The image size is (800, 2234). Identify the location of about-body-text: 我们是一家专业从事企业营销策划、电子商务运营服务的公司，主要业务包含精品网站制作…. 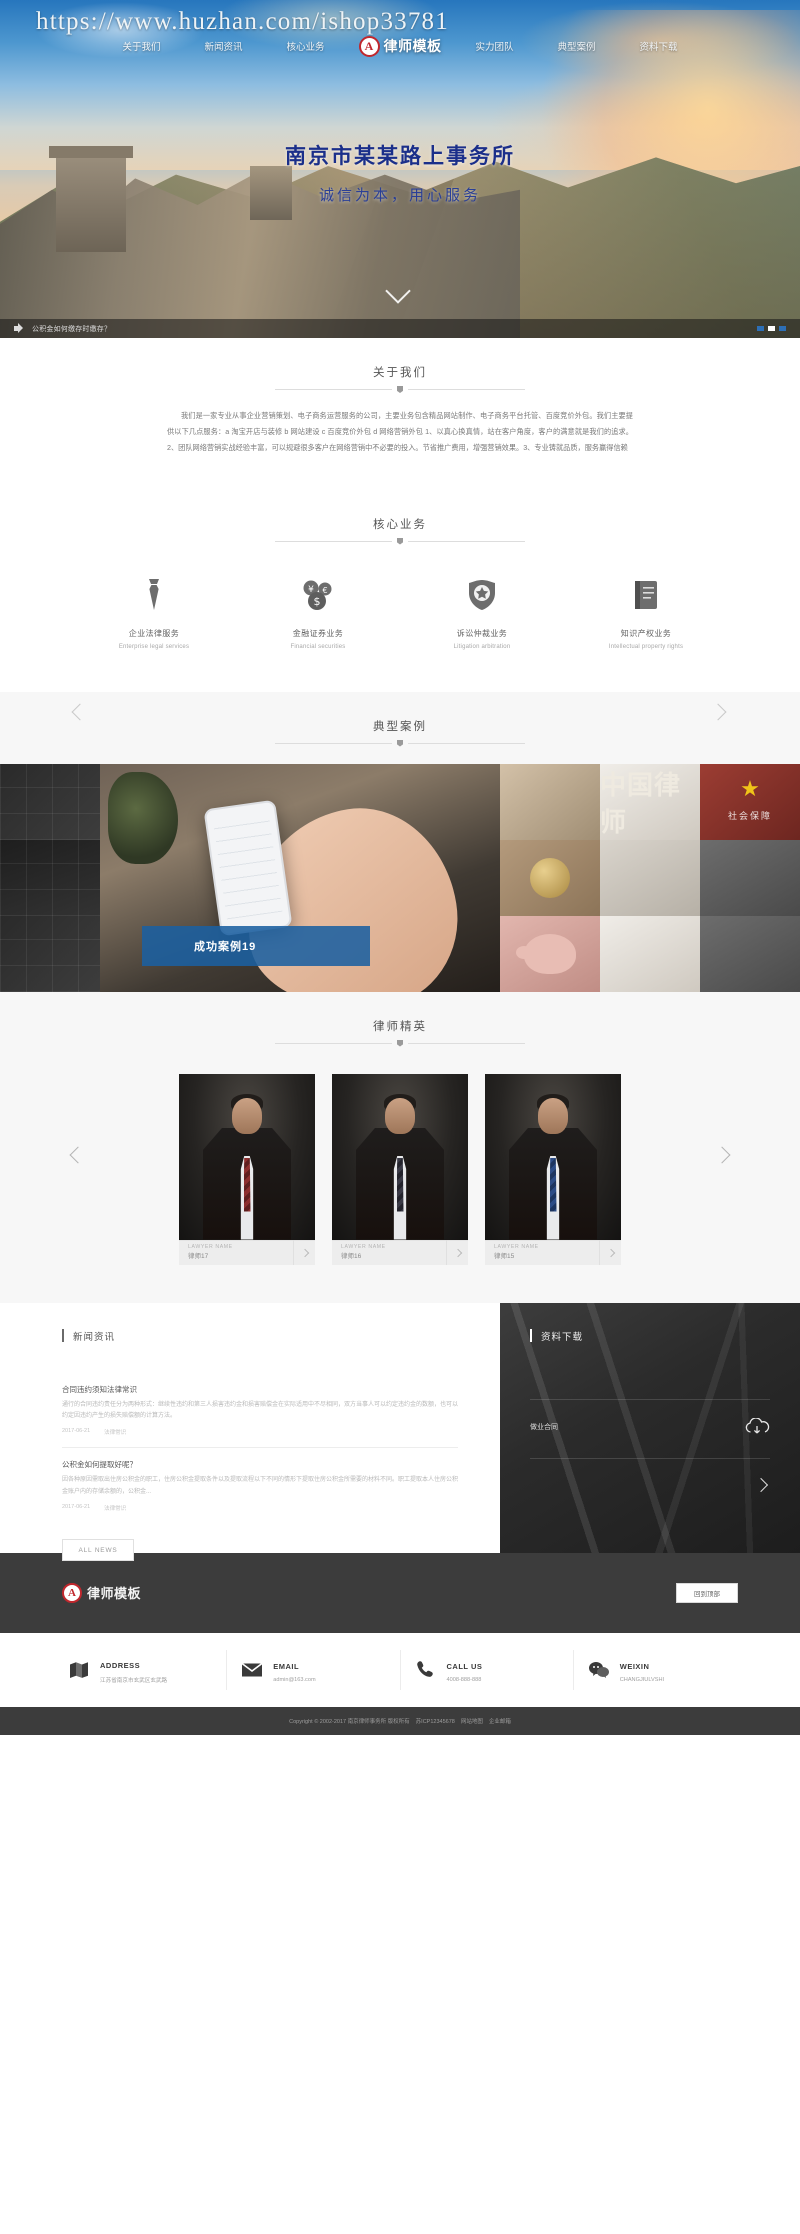
(400, 431).